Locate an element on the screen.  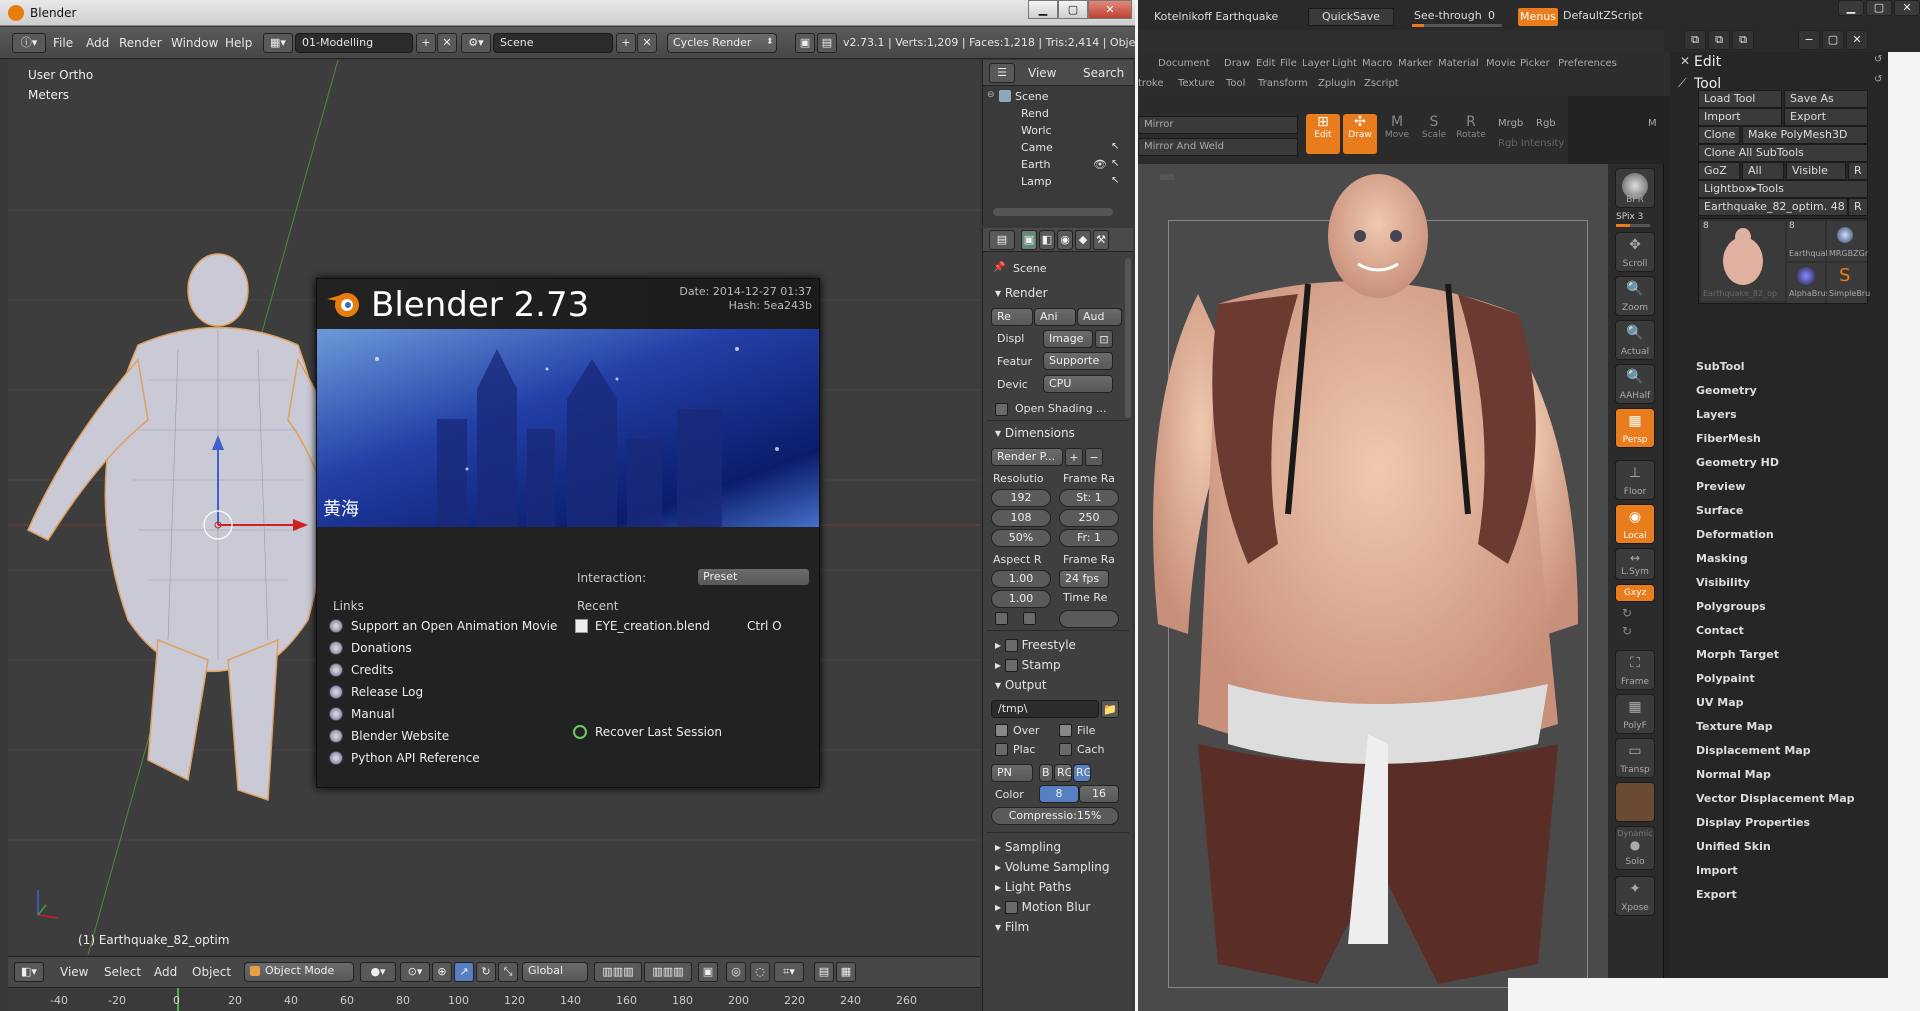
zbrush-layout-icon: ⧉ is located at coordinates (1743, 40).